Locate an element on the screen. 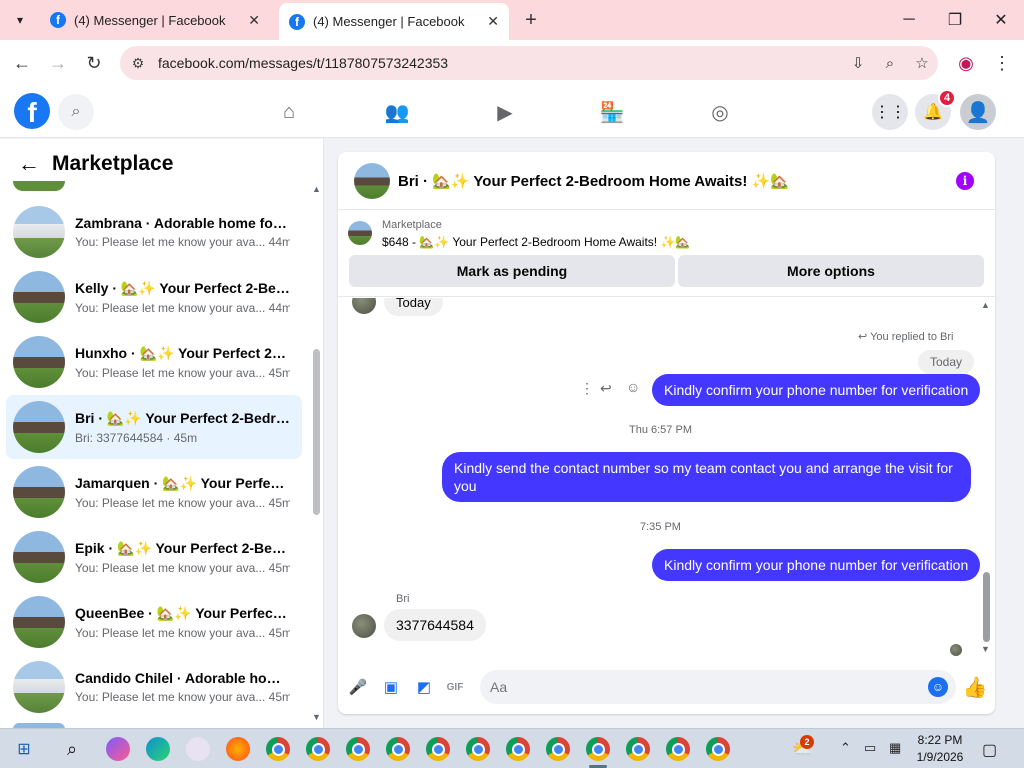  sticker-icon: ◩ is located at coordinates (424, 687).